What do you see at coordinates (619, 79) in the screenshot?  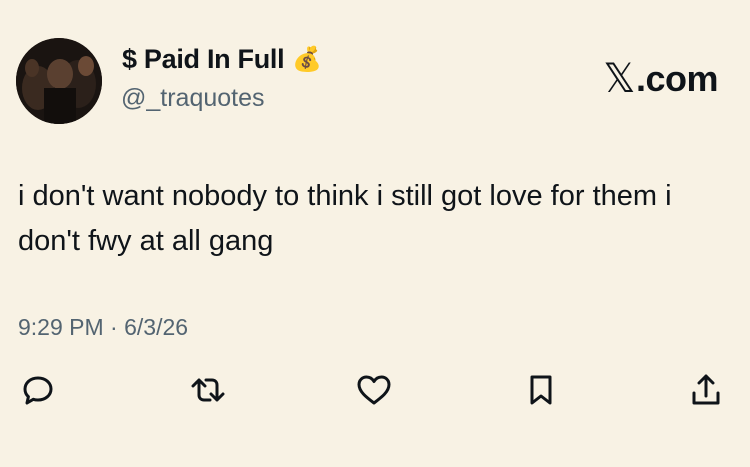 I see `x-logo-icon: 𝕏` at bounding box center [619, 79].